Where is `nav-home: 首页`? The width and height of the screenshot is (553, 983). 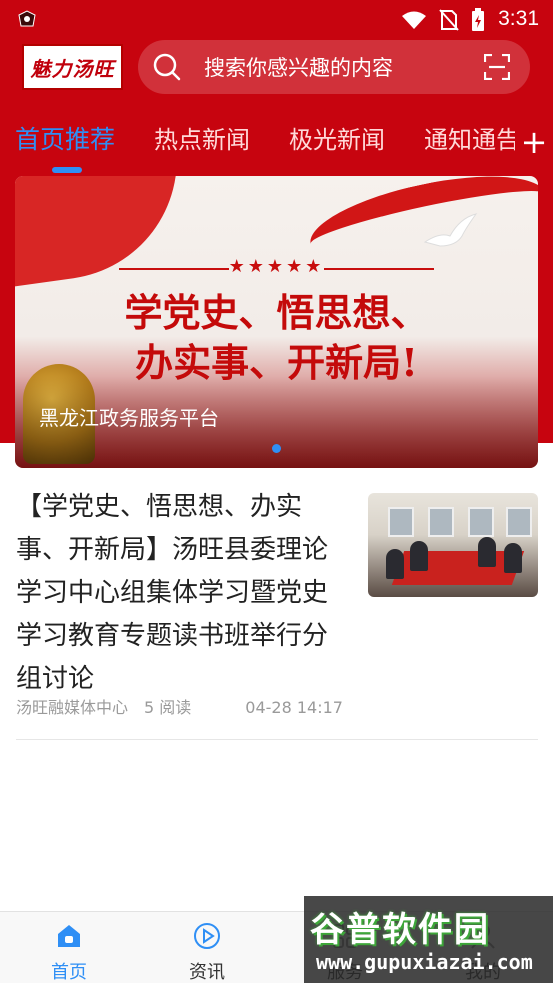
nav-home: 首页 is located at coordinates (69, 947).